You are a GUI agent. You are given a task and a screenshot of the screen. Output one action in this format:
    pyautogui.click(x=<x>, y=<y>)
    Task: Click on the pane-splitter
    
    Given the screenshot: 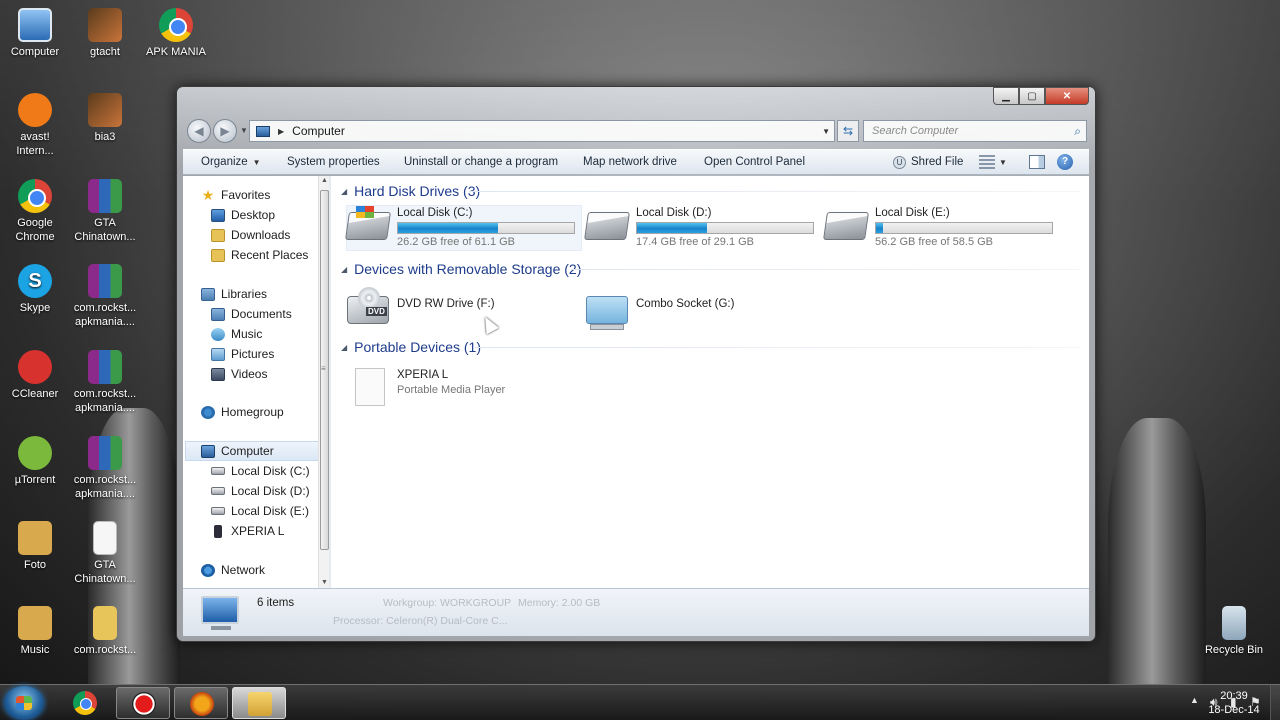 What is the action you would take?
    pyautogui.click(x=330, y=382)
    